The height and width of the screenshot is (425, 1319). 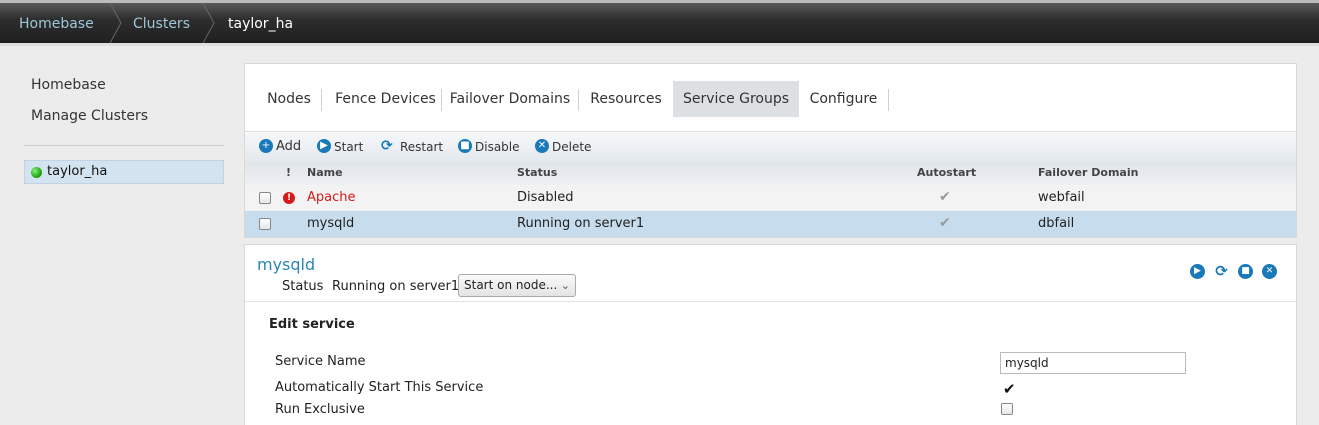 I want to click on status-label: Status, so click(x=303, y=286).